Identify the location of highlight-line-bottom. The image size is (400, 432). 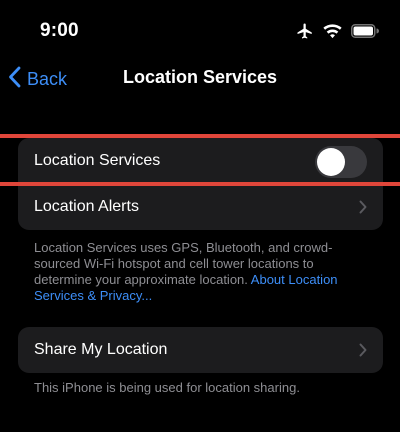
(200, 184).